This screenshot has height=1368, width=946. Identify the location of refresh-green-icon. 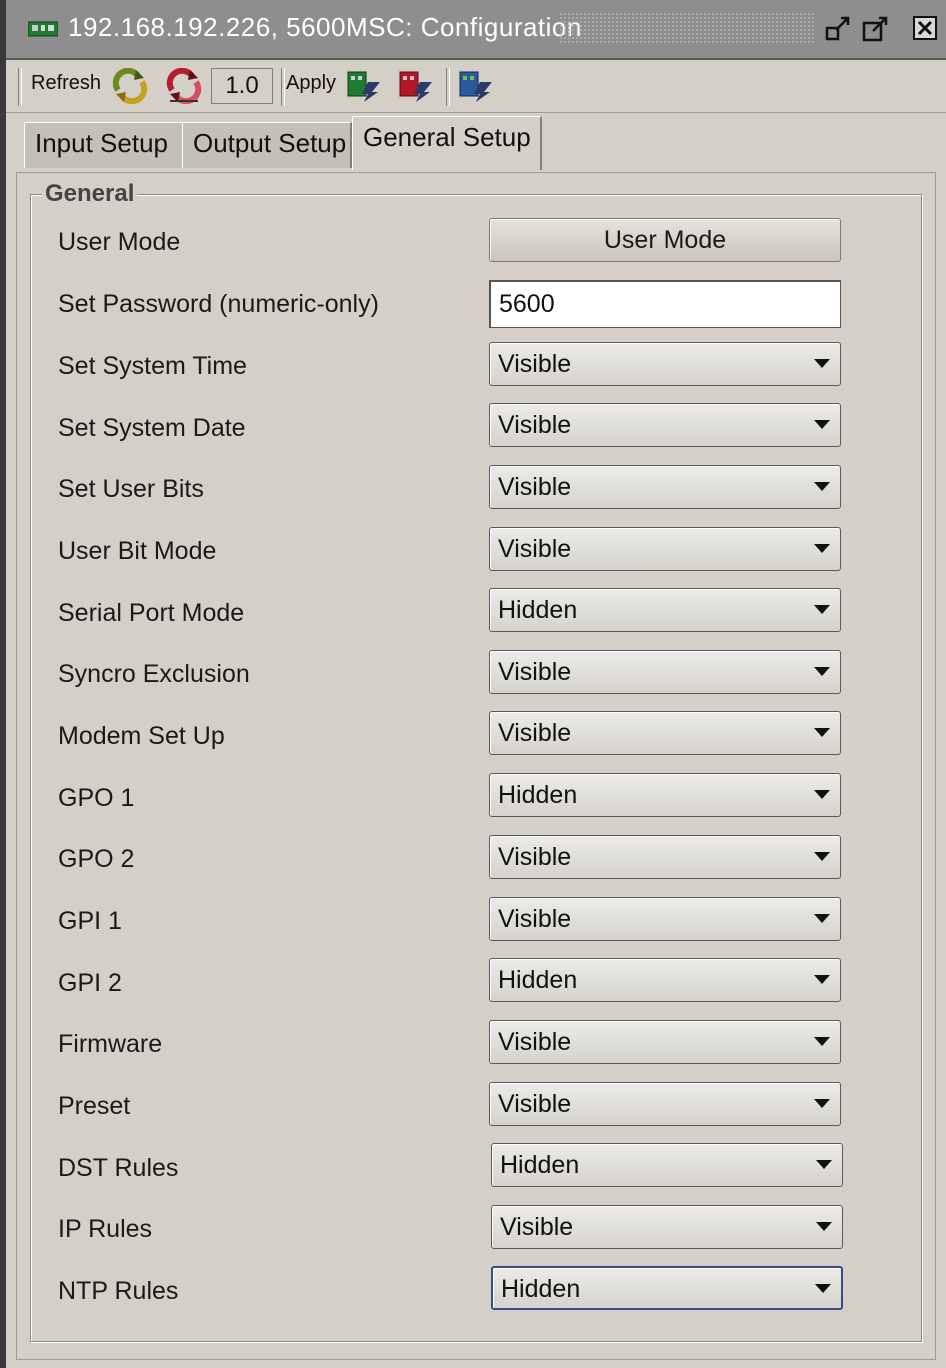
(130, 86).